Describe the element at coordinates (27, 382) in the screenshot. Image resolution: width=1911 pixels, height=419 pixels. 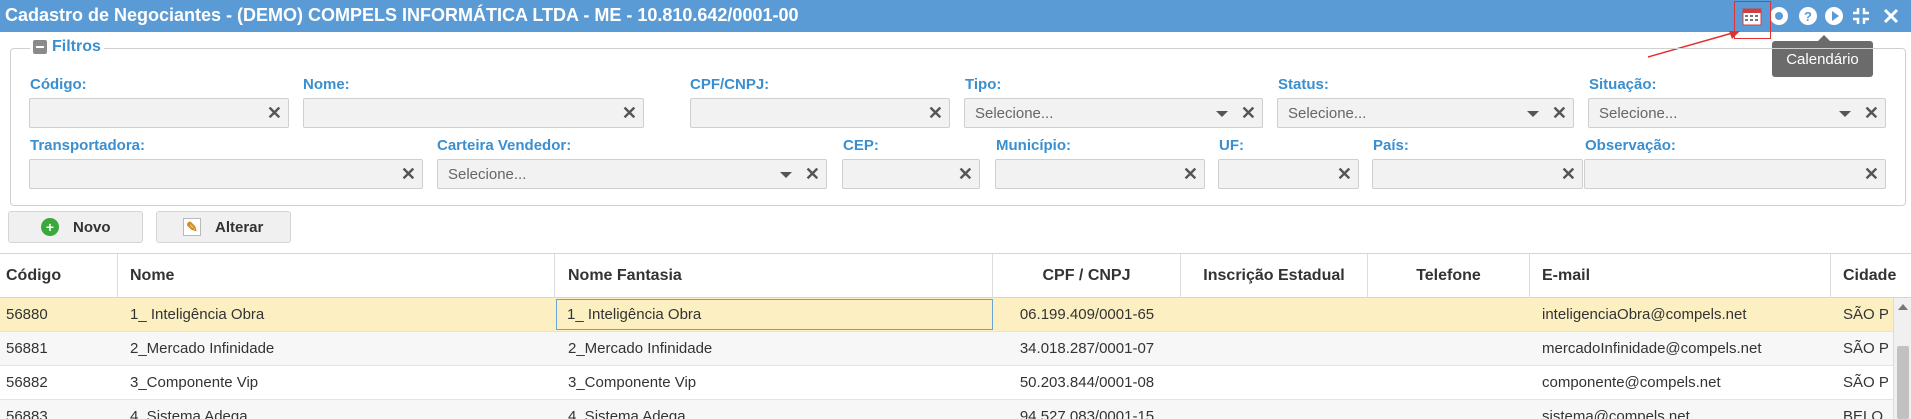
I see `cell-codigo: 56882` at that location.